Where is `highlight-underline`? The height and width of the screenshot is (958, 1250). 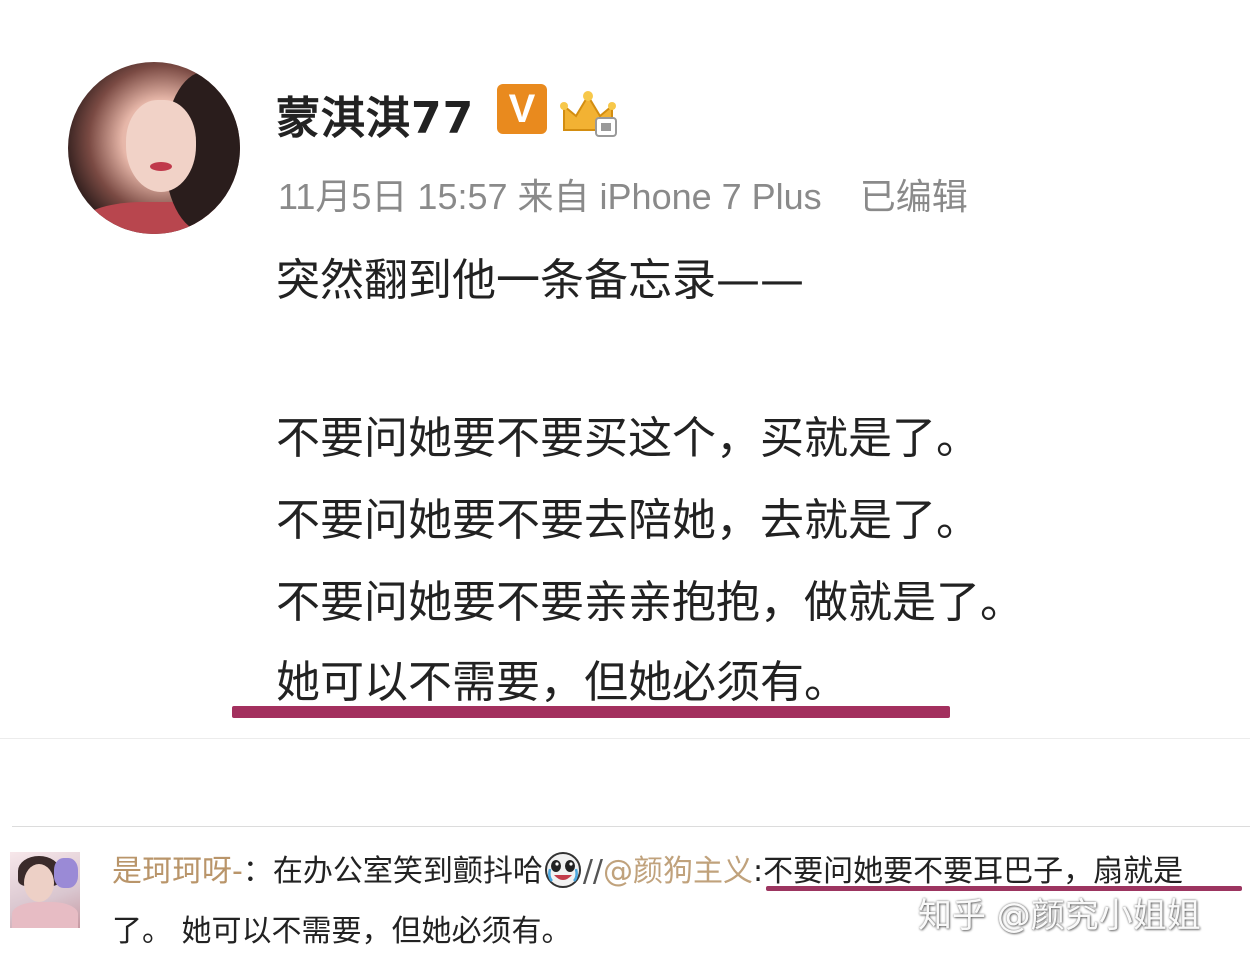 highlight-underline is located at coordinates (591, 712).